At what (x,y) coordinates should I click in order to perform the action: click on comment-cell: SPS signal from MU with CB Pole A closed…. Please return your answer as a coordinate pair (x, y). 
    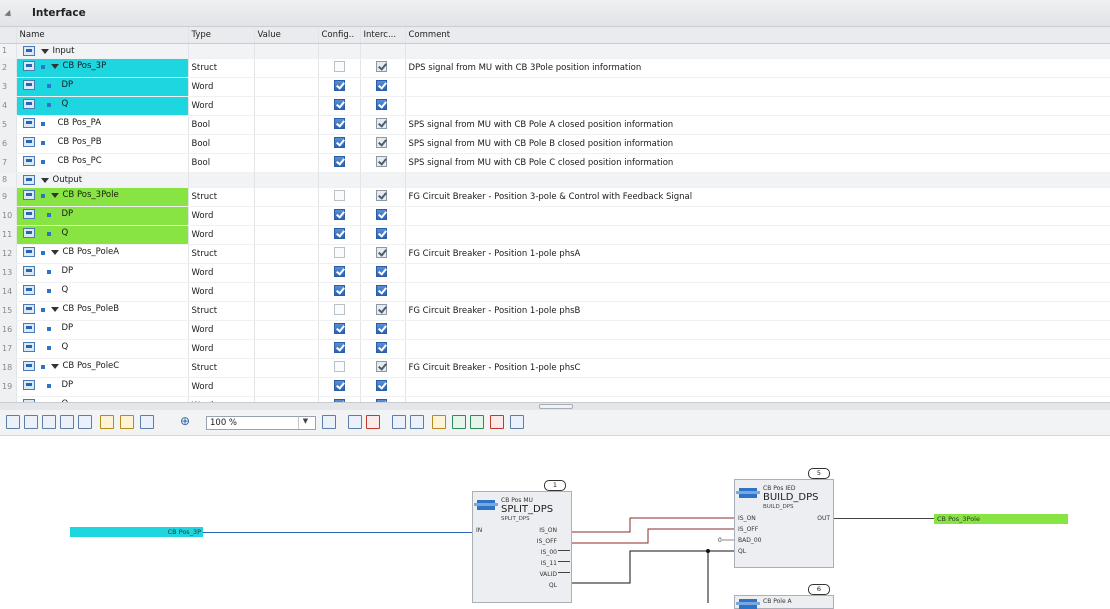
    Looking at the image, I should click on (757, 125).